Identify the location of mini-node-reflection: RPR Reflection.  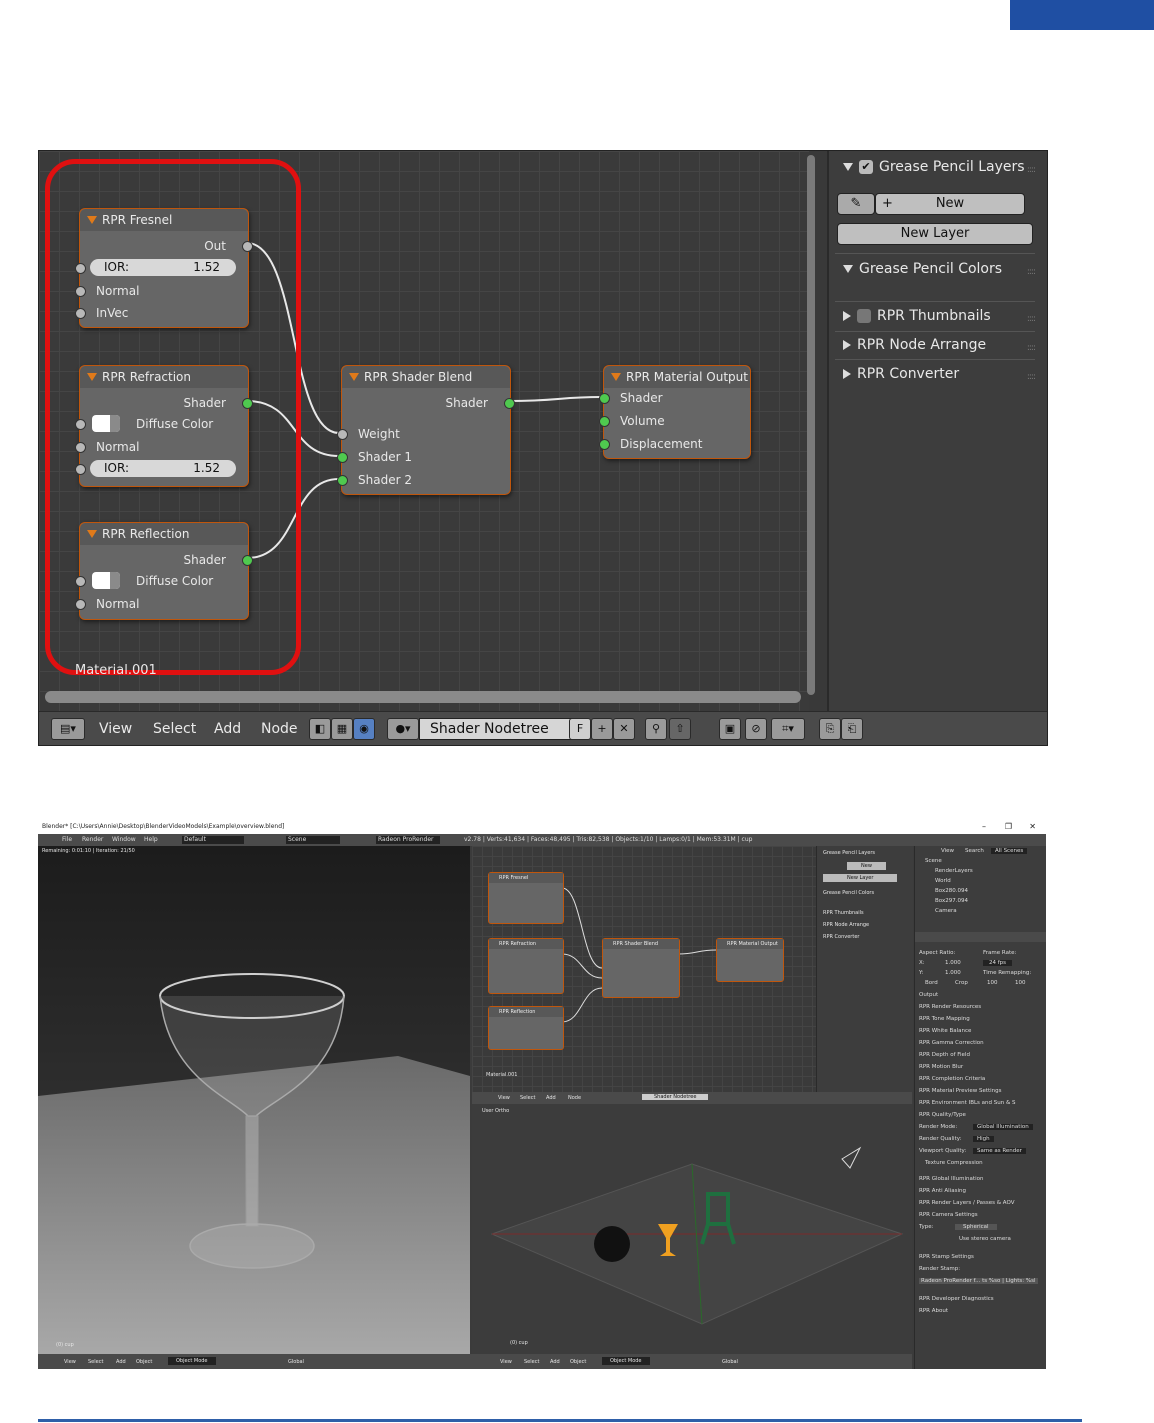
(526, 1028).